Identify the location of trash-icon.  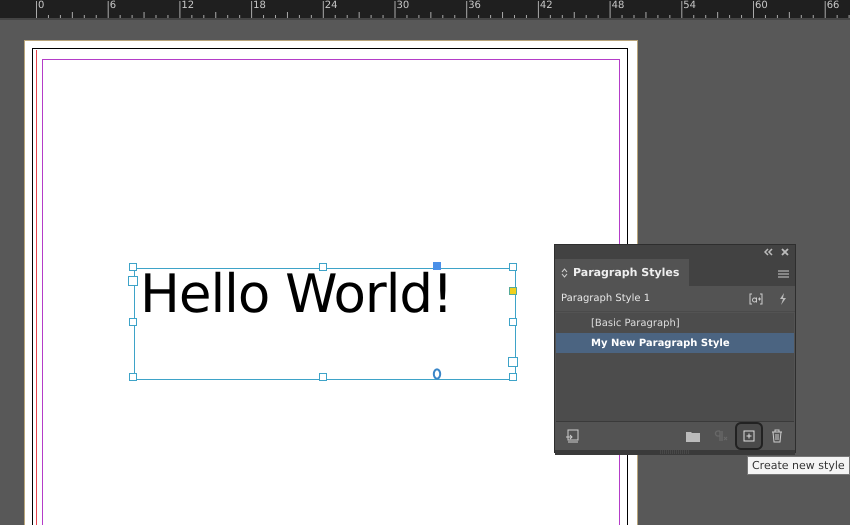
(777, 436).